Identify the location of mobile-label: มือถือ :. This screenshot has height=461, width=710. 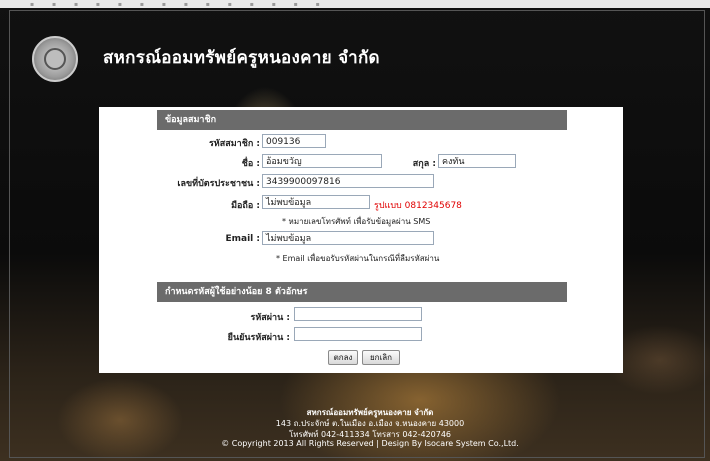
(245, 206).